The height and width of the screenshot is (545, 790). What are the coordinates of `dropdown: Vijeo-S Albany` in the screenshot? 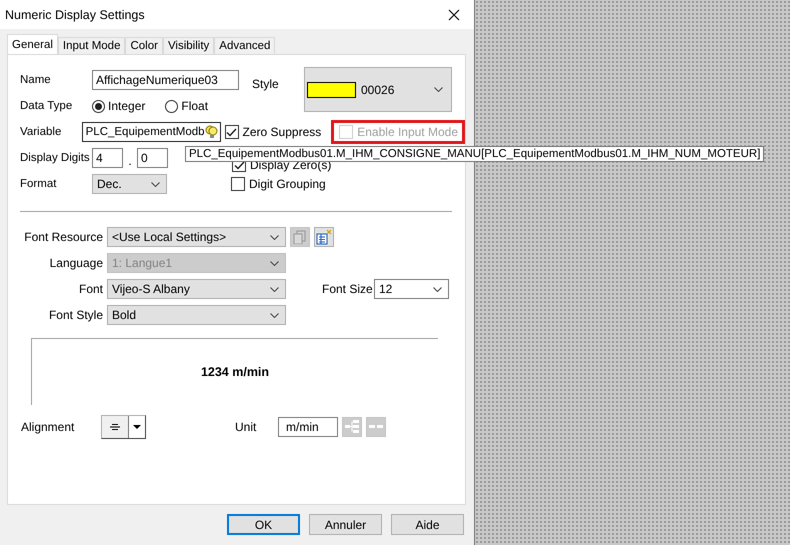 It's located at (196, 289).